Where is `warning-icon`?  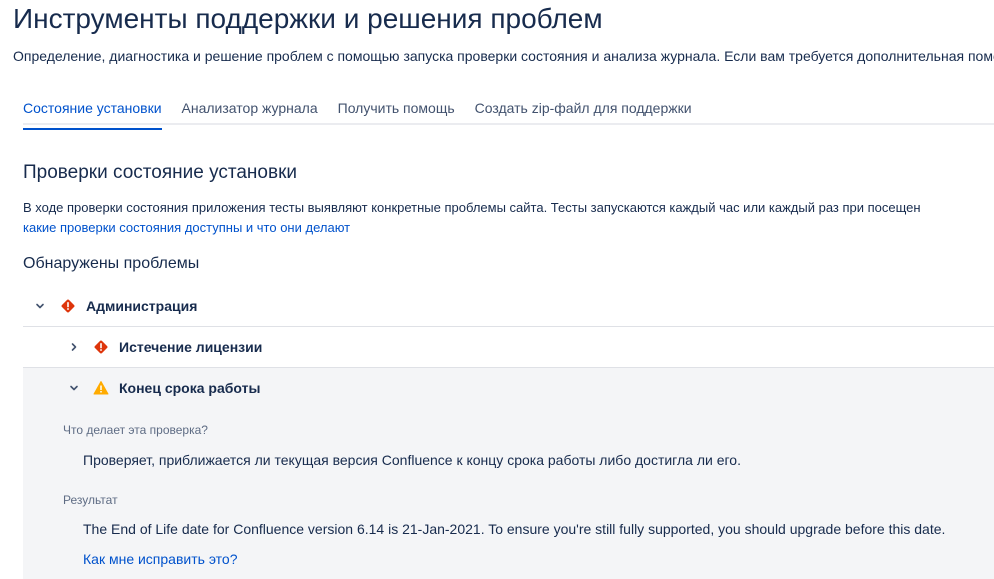 warning-icon is located at coordinates (101, 388).